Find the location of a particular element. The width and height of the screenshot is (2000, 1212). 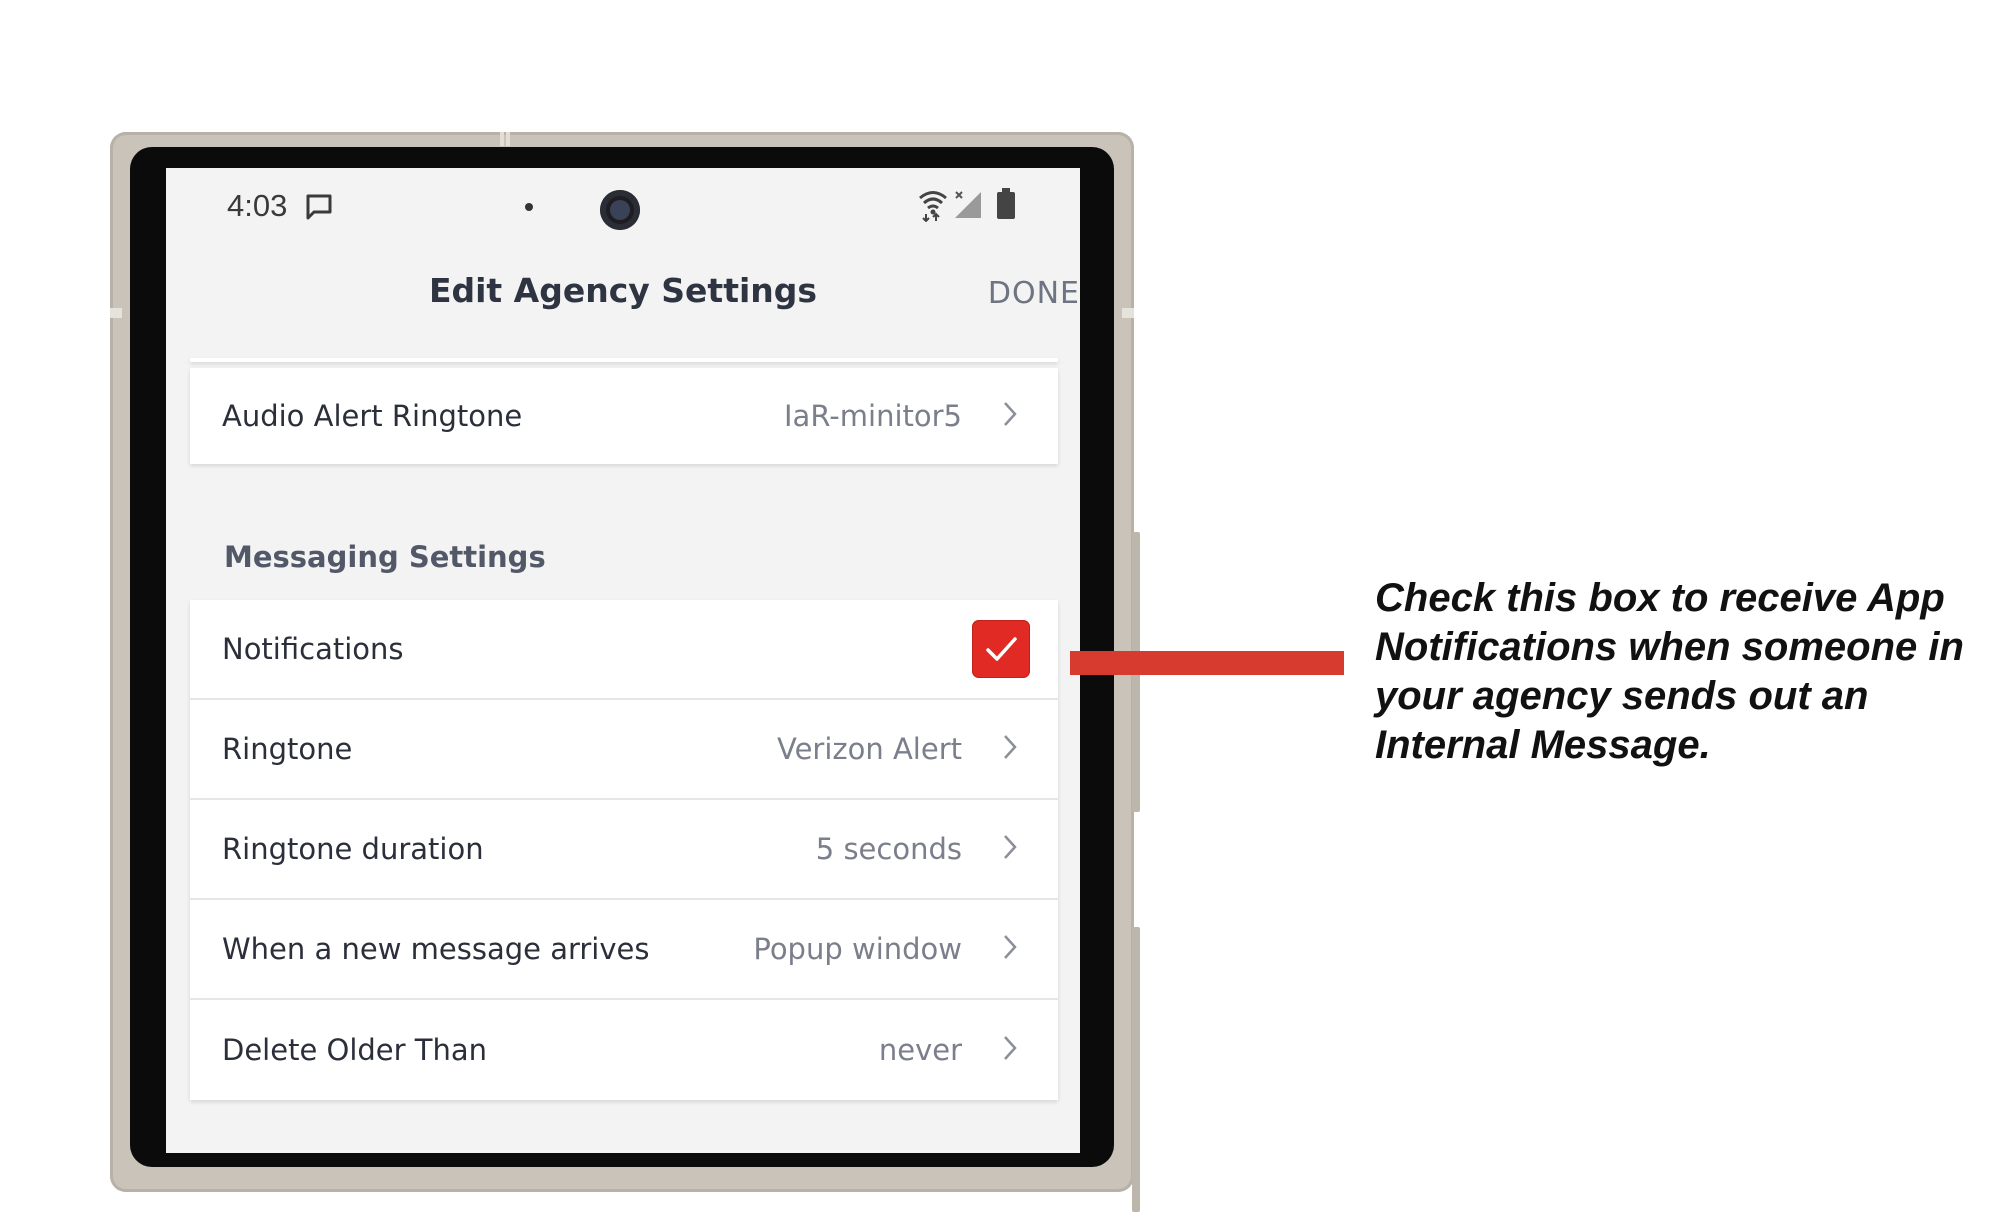

battery-icon is located at coordinates (1006, 206).